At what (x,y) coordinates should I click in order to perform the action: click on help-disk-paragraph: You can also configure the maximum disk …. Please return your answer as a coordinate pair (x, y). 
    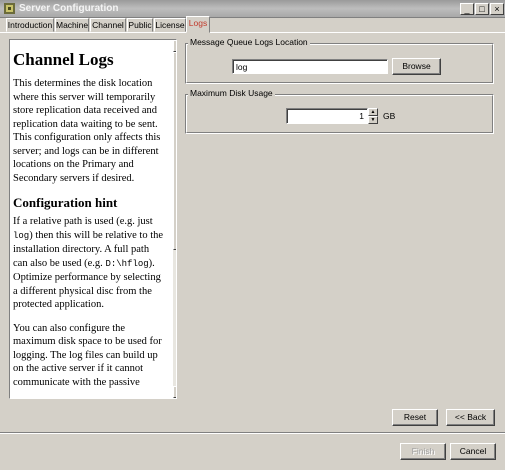
    Looking at the image, I should click on (87, 355).